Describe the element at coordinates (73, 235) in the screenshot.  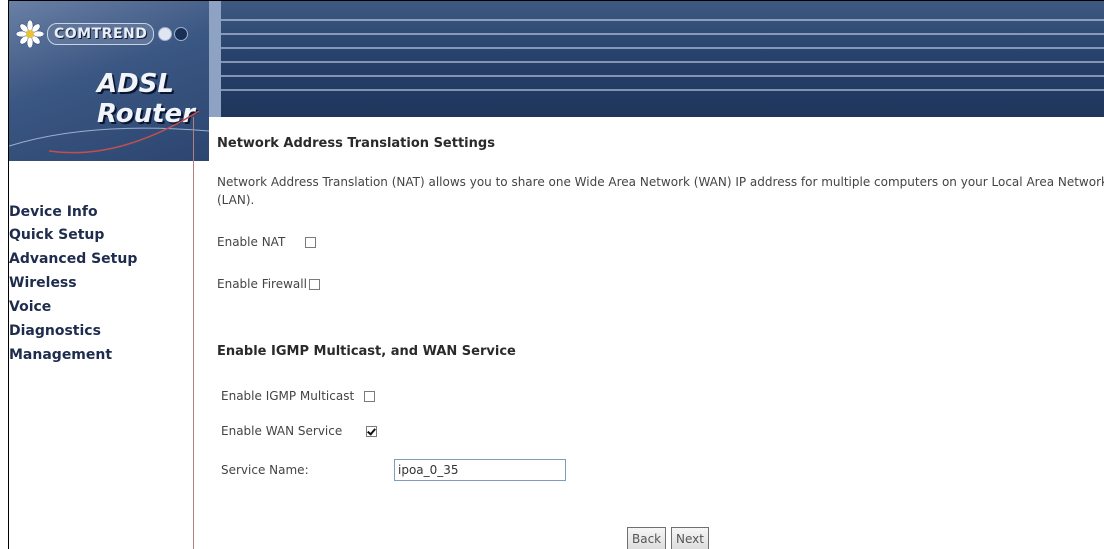
I see `sidebar-item-quick-setup: Quick Setup` at that location.